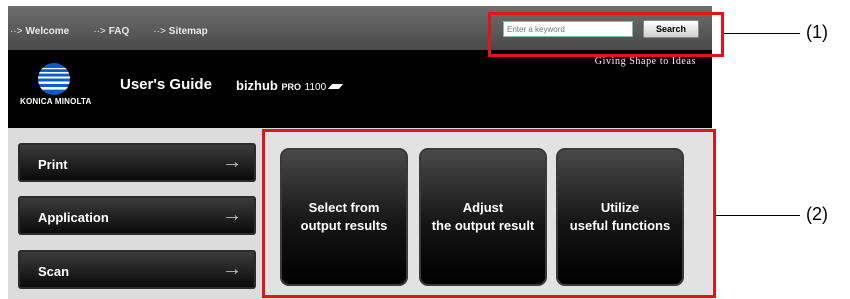  I want to click on nav-link-sitemap: ··> Sitemap, so click(180, 31).